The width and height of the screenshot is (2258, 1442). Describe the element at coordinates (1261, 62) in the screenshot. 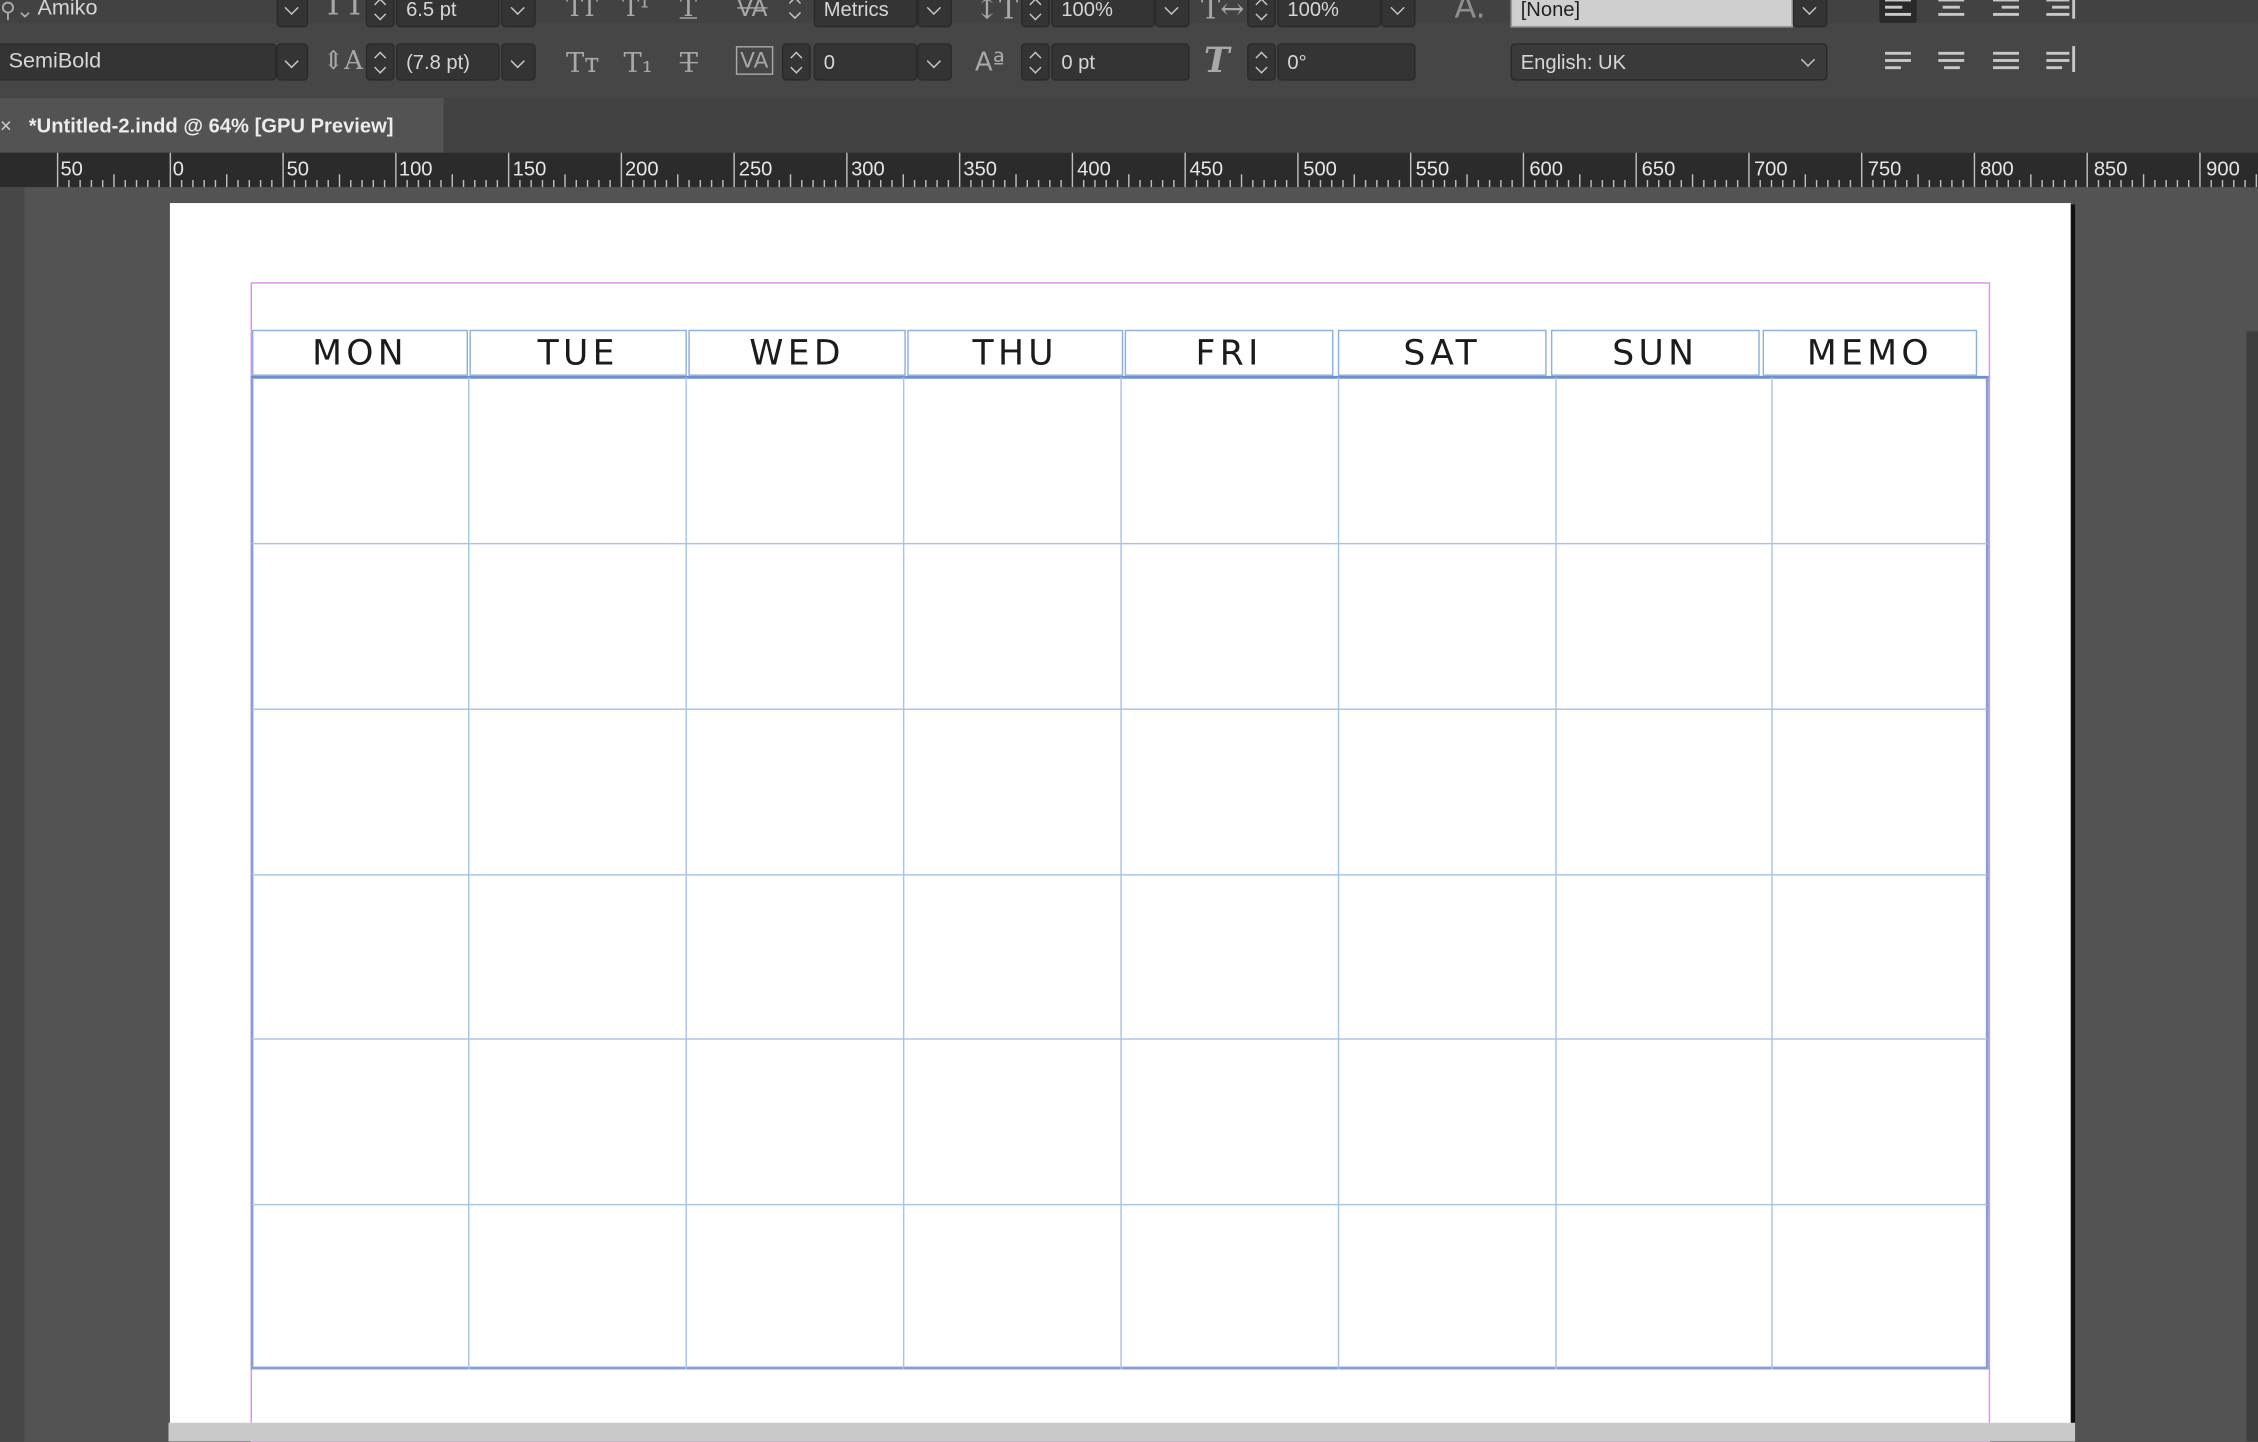

I see `skew-stepper` at that location.